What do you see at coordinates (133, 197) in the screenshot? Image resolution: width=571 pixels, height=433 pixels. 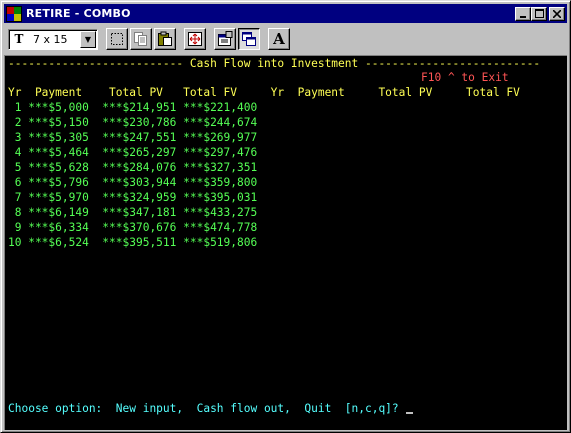 I see `table-row: 7 ***$5,970 ***$324,959 ***$395,031` at bounding box center [133, 197].